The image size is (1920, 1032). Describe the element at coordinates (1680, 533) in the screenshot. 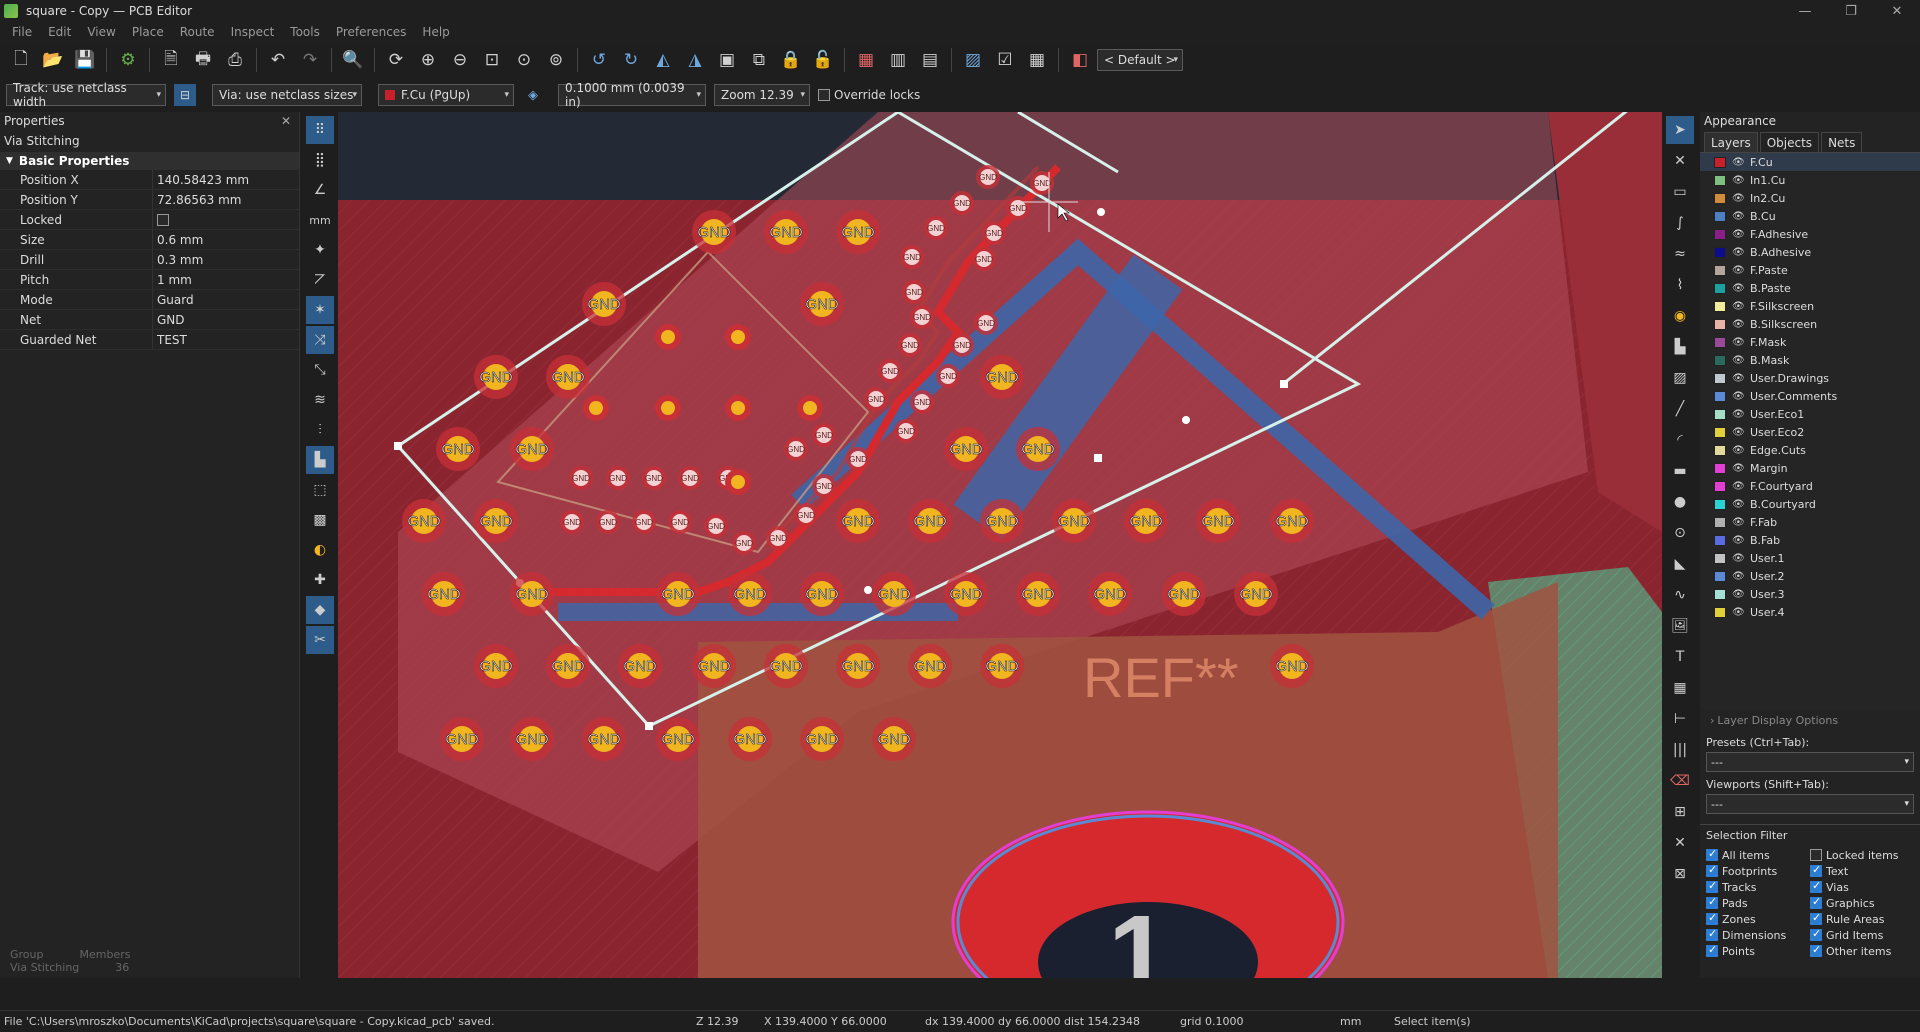

I see `draw-point-icon: ⊙` at that location.